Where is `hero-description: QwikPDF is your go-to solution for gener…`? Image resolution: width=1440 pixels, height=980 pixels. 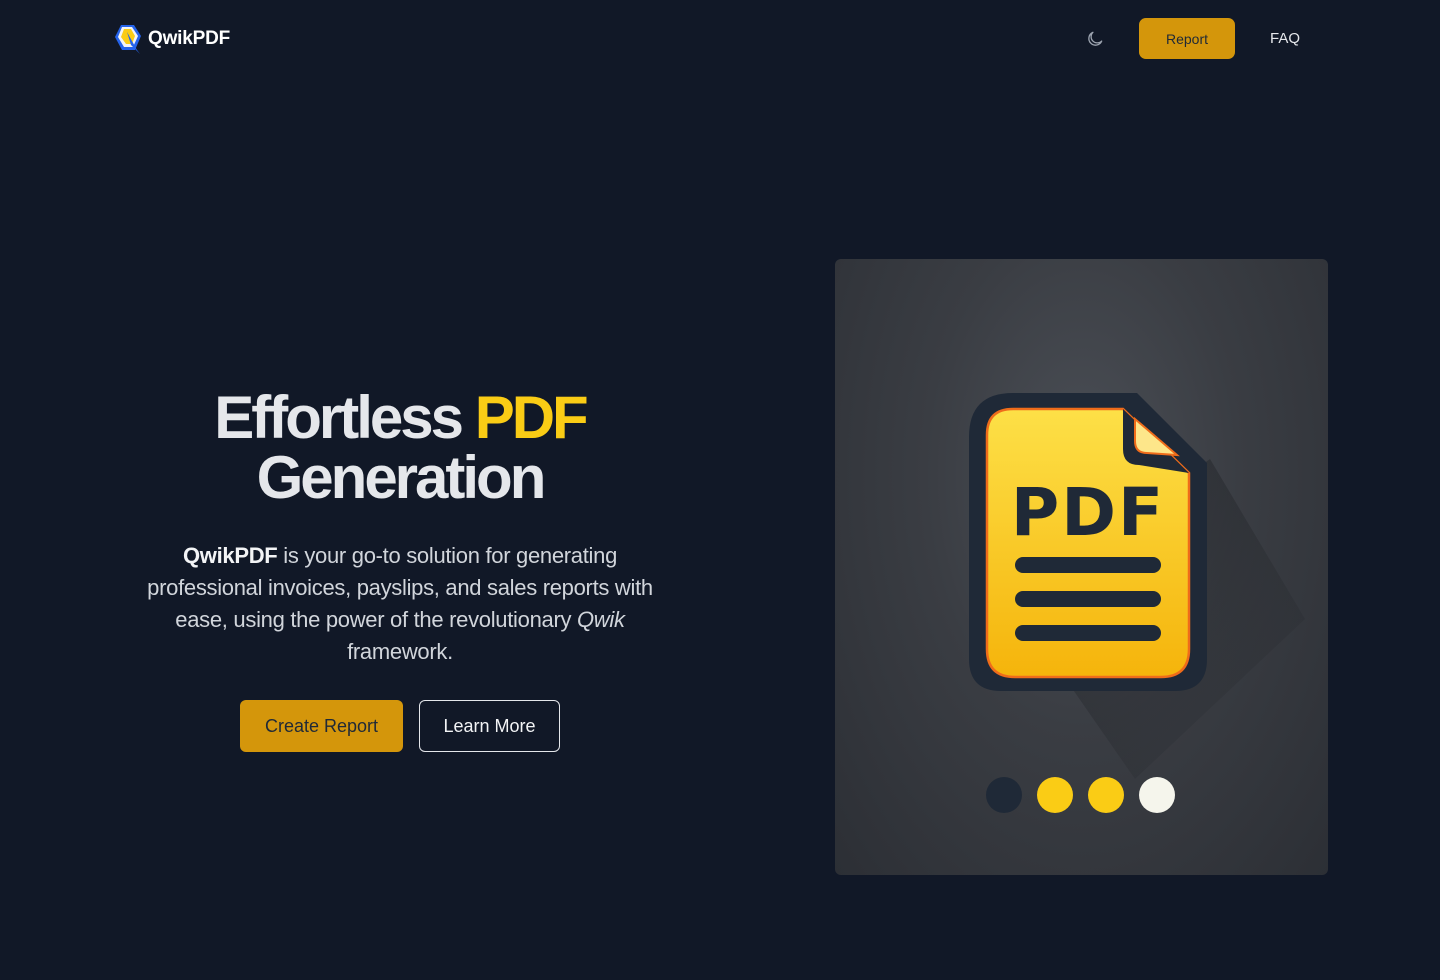 hero-description: QwikPDF is your go-to solution for gener… is located at coordinates (400, 604).